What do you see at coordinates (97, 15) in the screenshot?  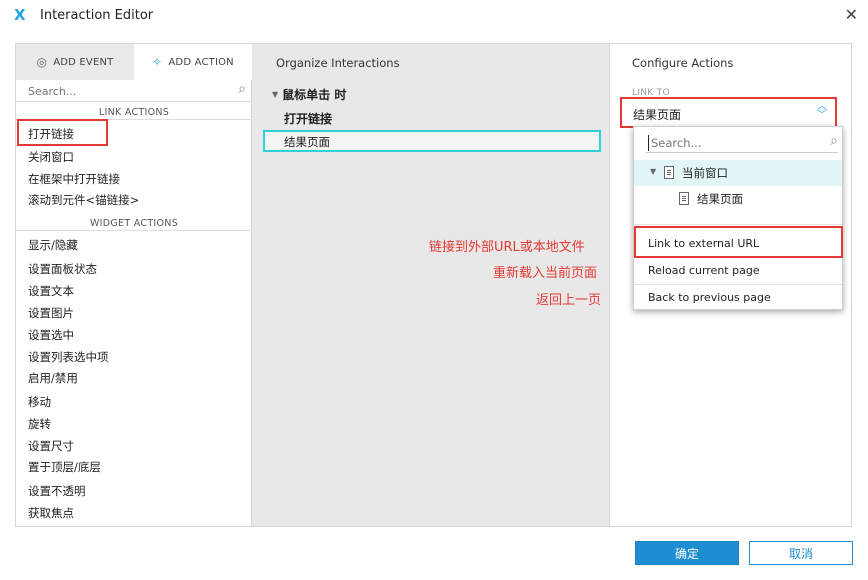 I see `window-title: Interaction Editor` at bounding box center [97, 15].